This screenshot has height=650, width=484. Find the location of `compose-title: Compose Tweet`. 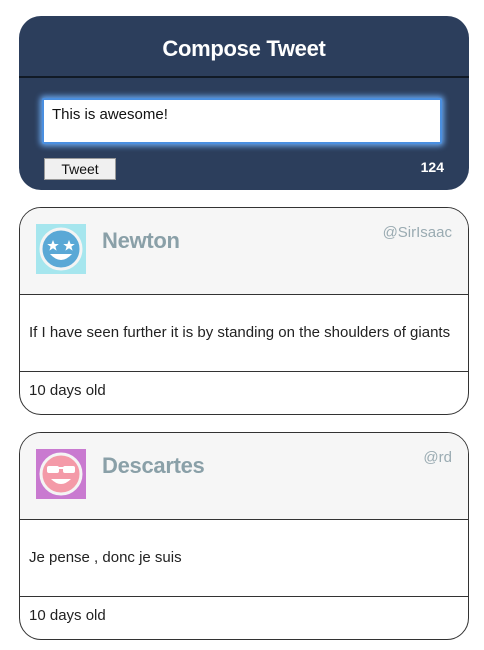

compose-title: Compose Tweet is located at coordinates (244, 48).